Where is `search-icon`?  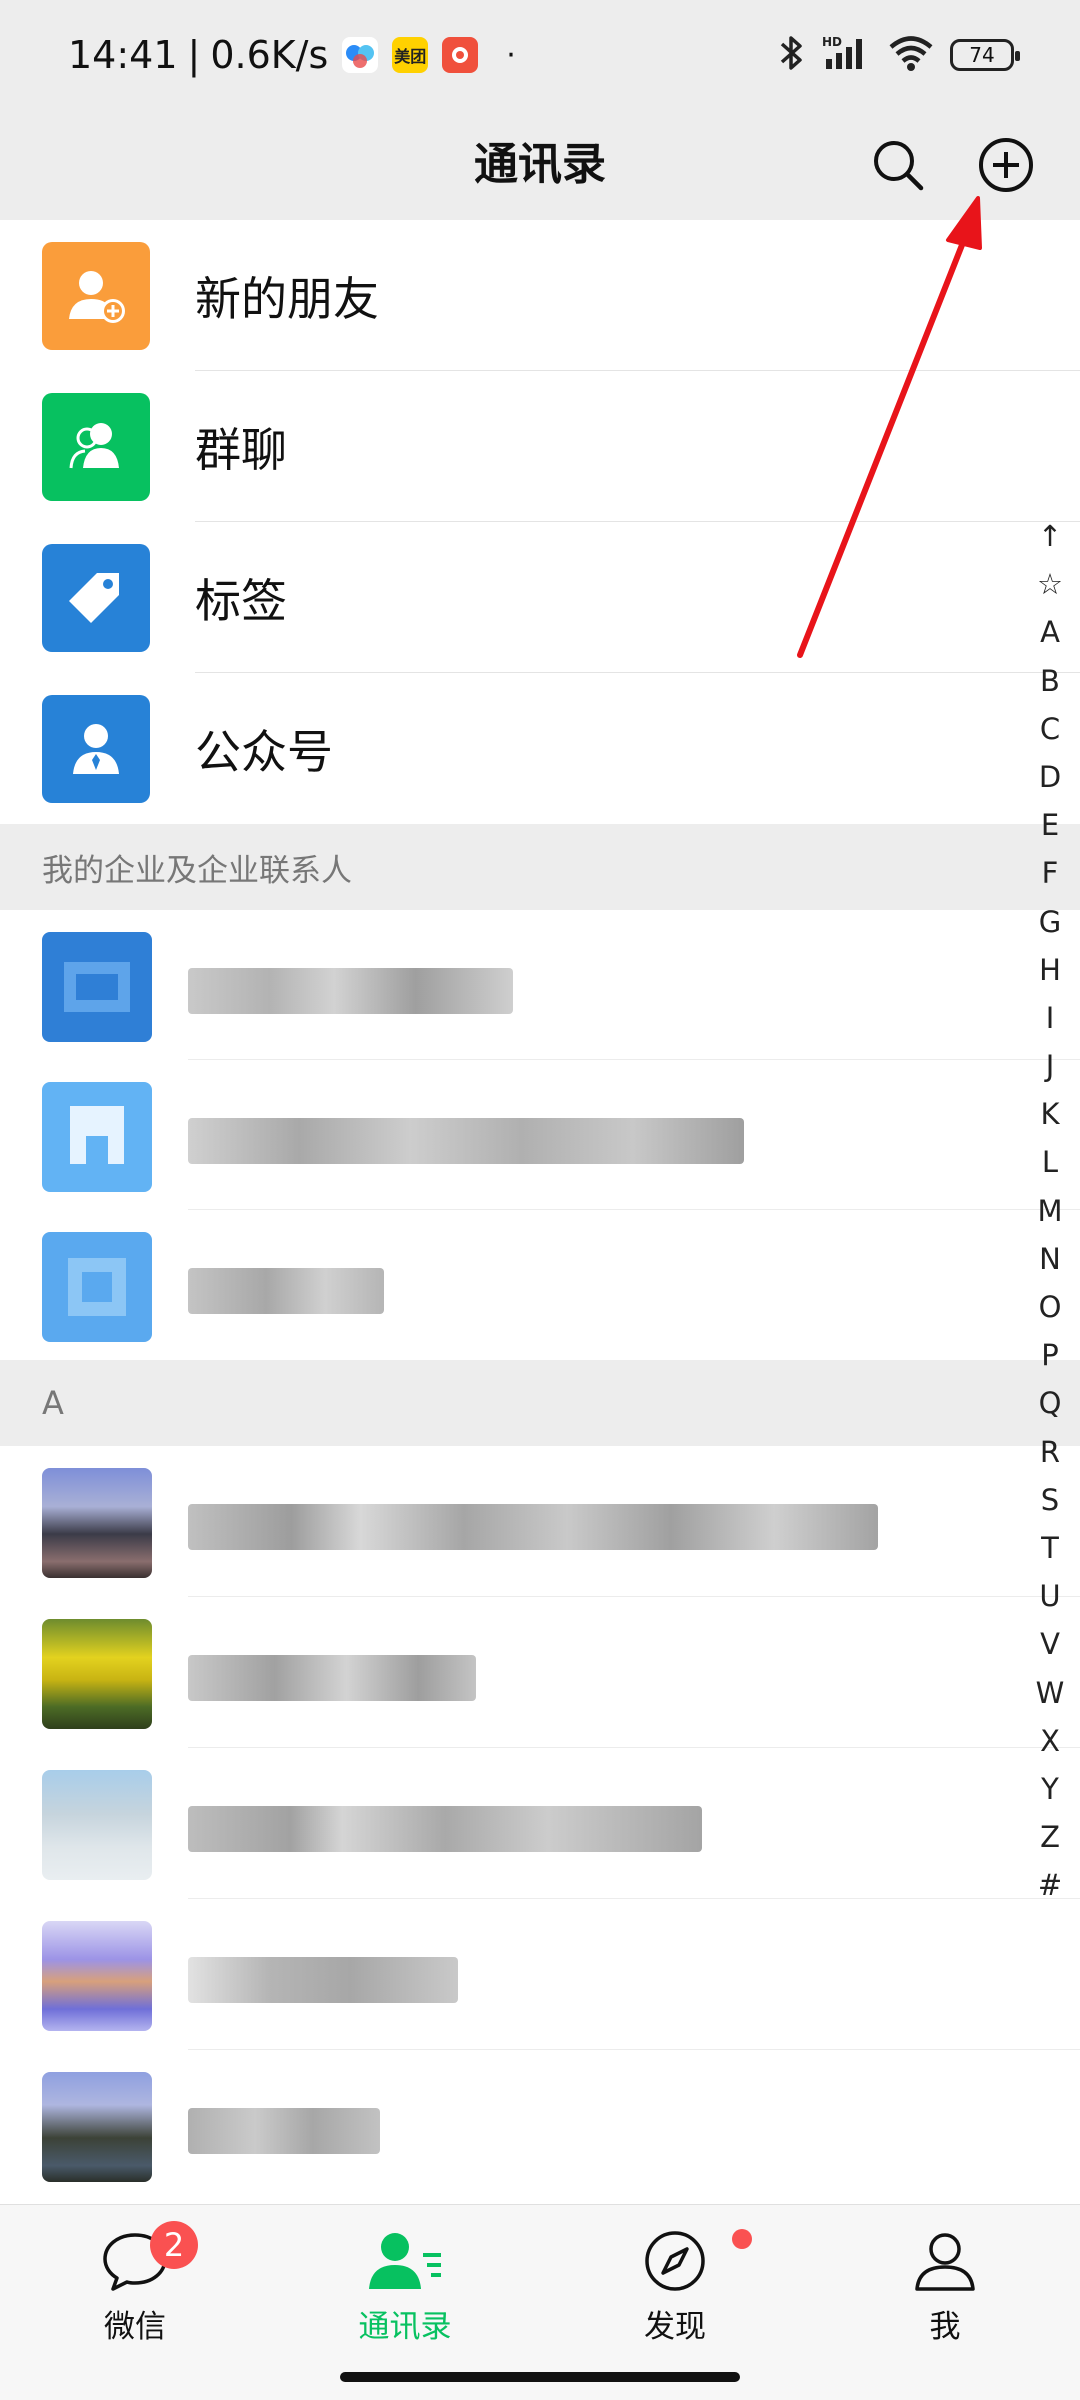
search-icon is located at coordinates (899, 166).